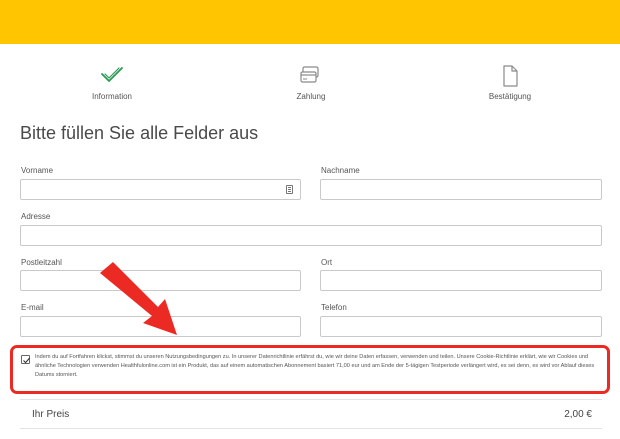  Describe the element at coordinates (139, 133) in the screenshot. I see `page-title: Bitte füllen Sie alle Felder aus` at that location.